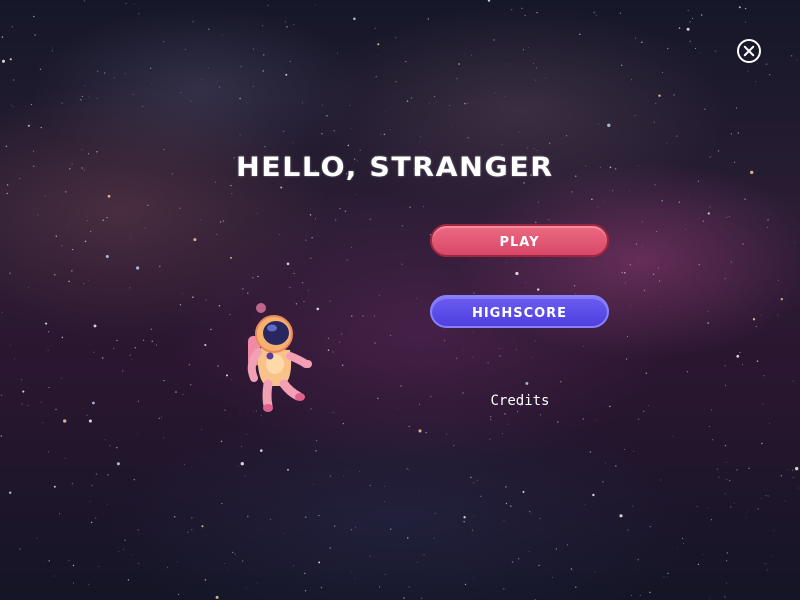 Image resolution: width=800 pixels, height=600 pixels. Describe the element at coordinates (749, 51) in the screenshot. I see `close-icon` at that location.